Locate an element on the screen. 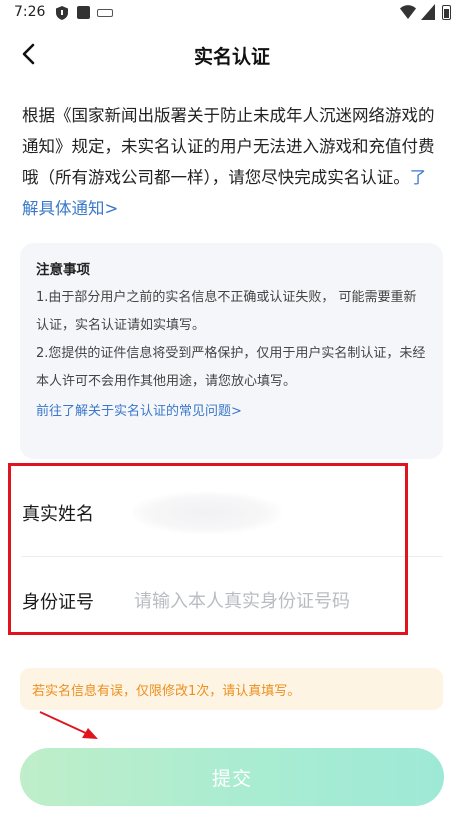 This screenshot has height=826, width=464. warning-banner: 若实名信息有误，仅限修改1次，请认真填写。 is located at coordinates (231, 689).